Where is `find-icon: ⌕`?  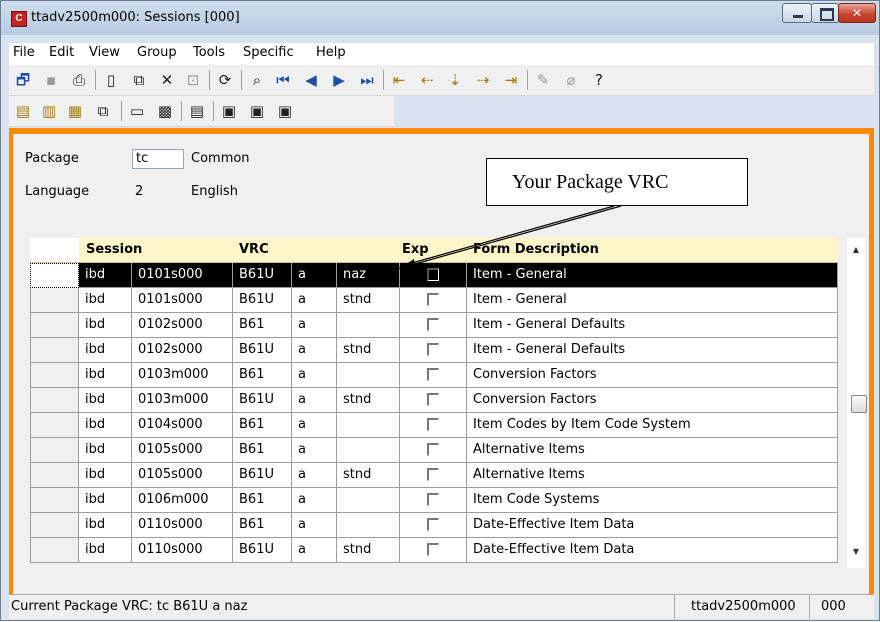
find-icon: ⌕ is located at coordinates (257, 80).